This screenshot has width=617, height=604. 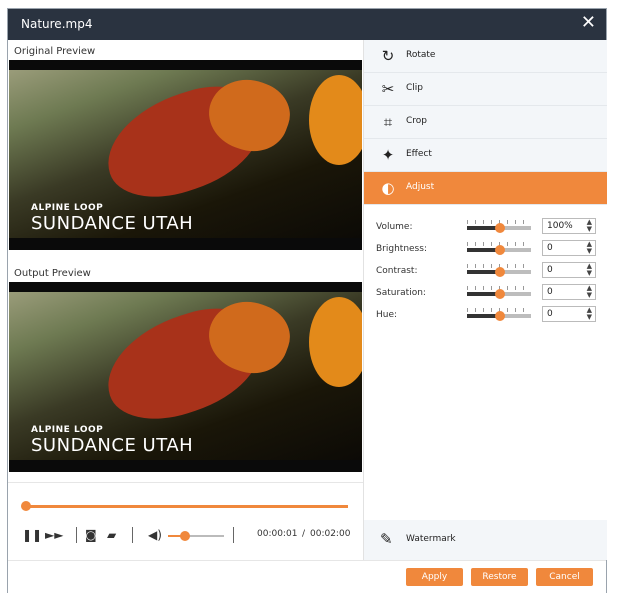 What do you see at coordinates (569, 292) in the screenshot?
I see `saturation-spinbox: 0 ▲ ▼` at bounding box center [569, 292].